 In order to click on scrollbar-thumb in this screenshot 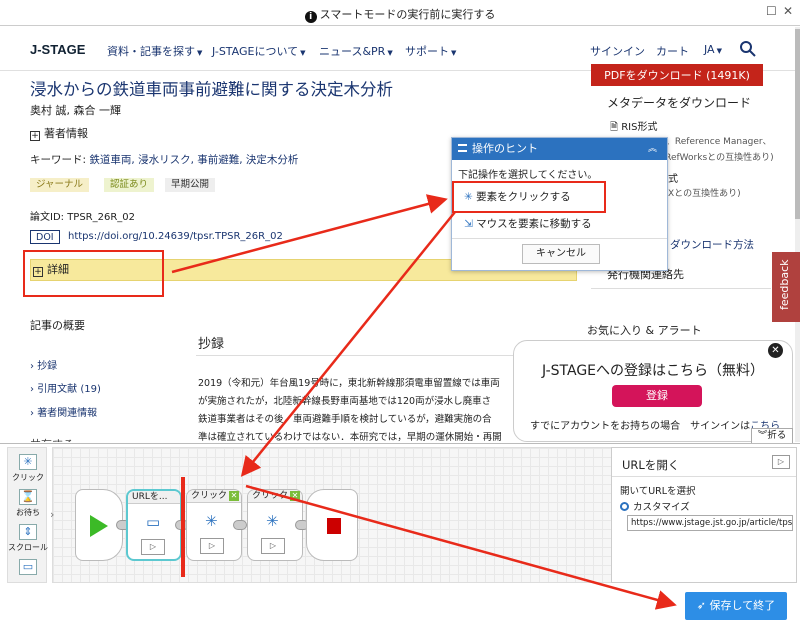, I will do `click(797, 124)`.